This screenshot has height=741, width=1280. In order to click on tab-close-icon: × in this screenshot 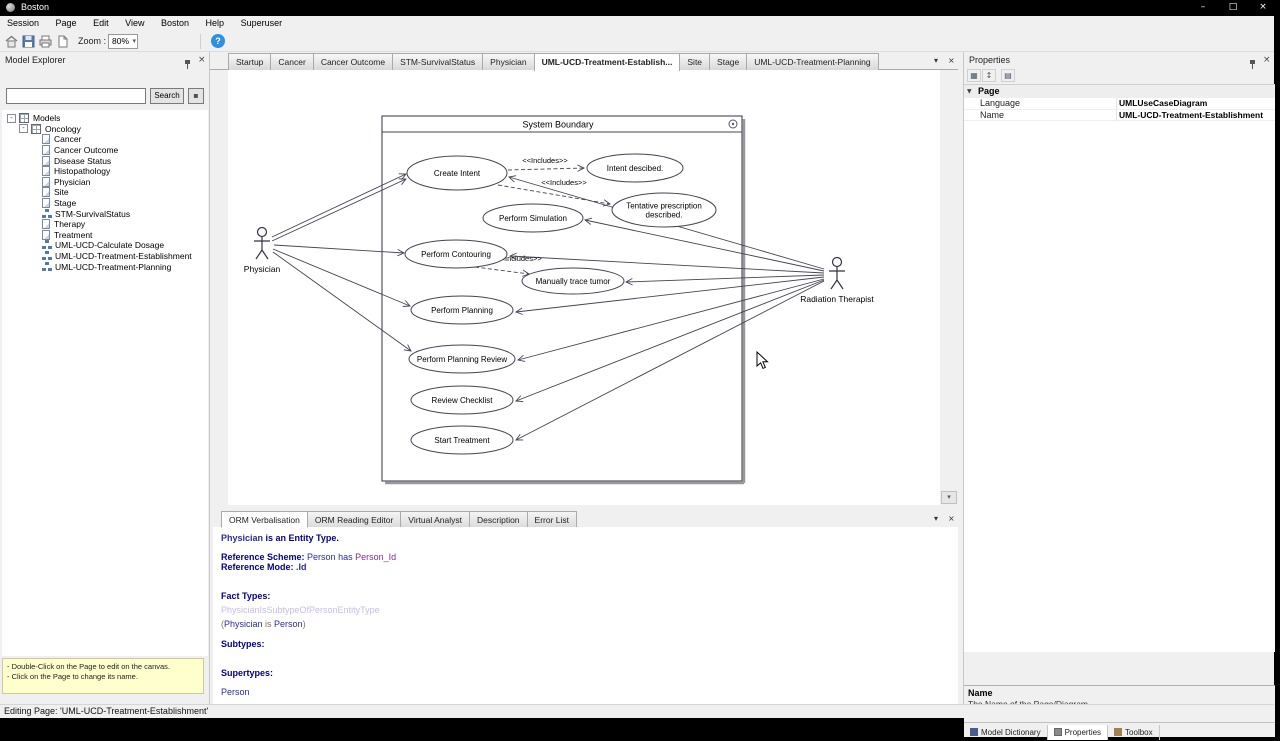, I will do `click(951, 61)`.